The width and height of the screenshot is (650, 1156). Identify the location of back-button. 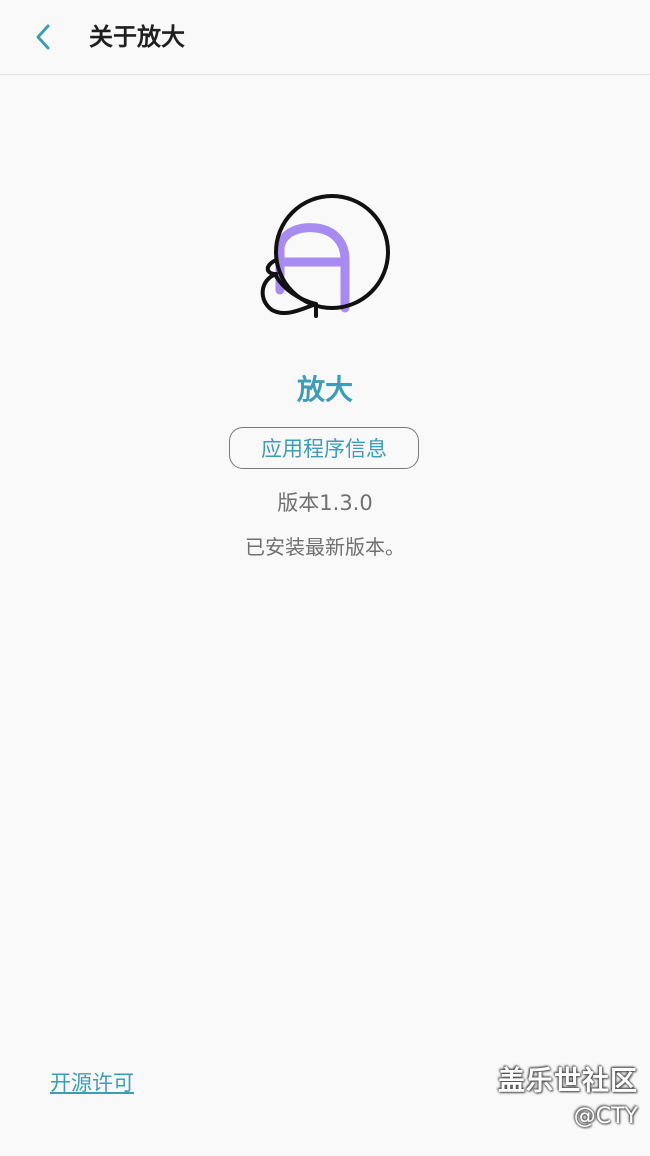
(43, 37).